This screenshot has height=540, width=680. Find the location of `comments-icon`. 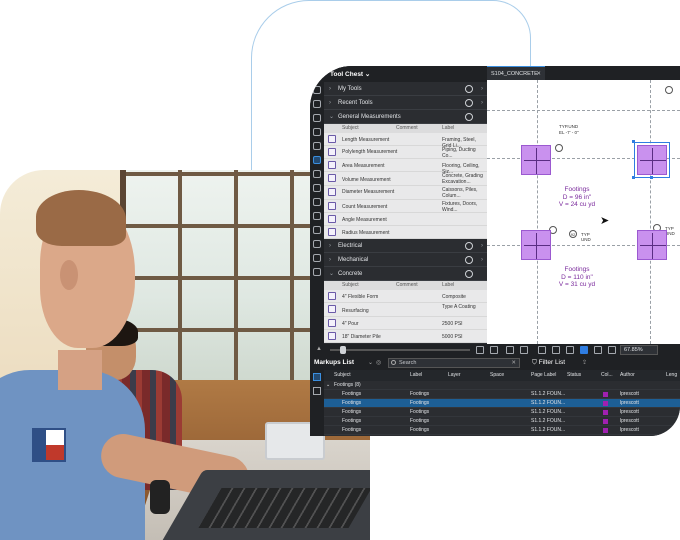

comments-icon is located at coordinates (317, 146).